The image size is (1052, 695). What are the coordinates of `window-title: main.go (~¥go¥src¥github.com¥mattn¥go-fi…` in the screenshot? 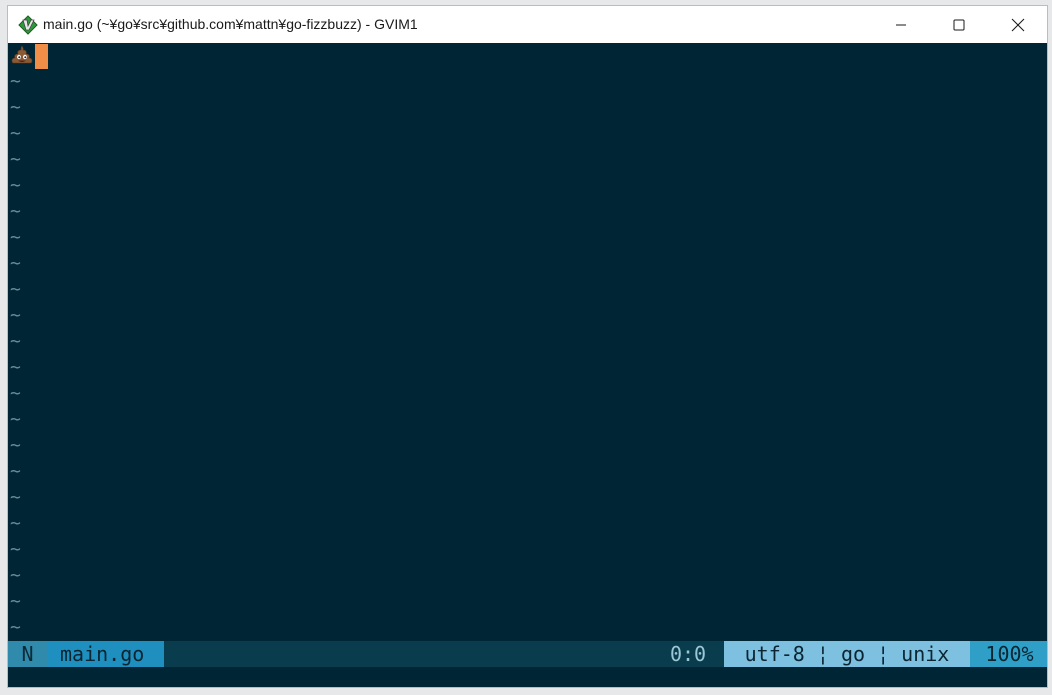 It's located at (230, 24).